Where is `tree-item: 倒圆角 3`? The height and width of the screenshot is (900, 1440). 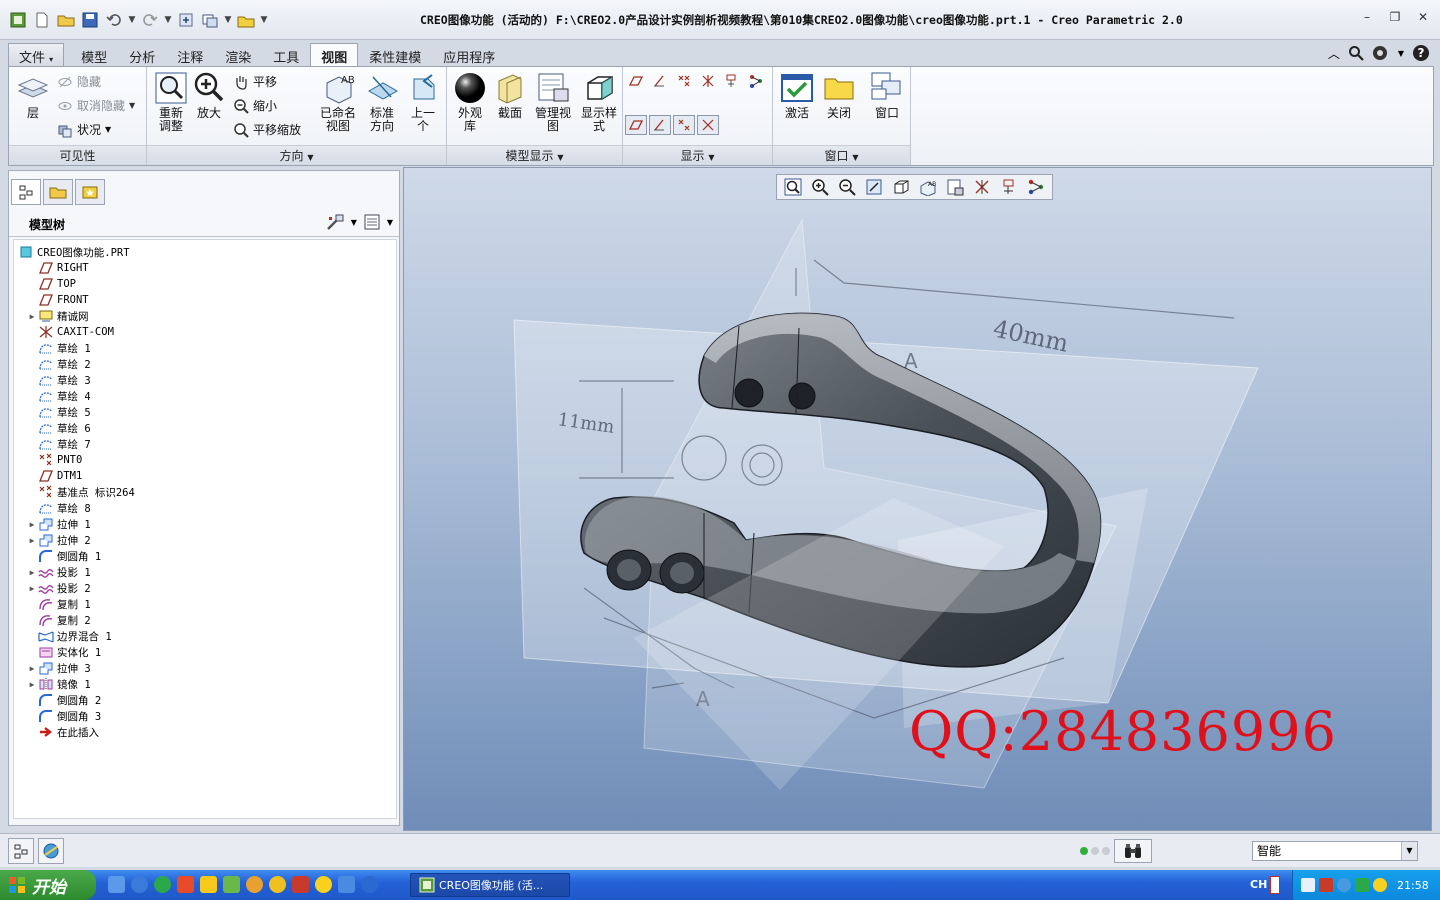 tree-item: 倒圆角 3 is located at coordinates (63, 716).